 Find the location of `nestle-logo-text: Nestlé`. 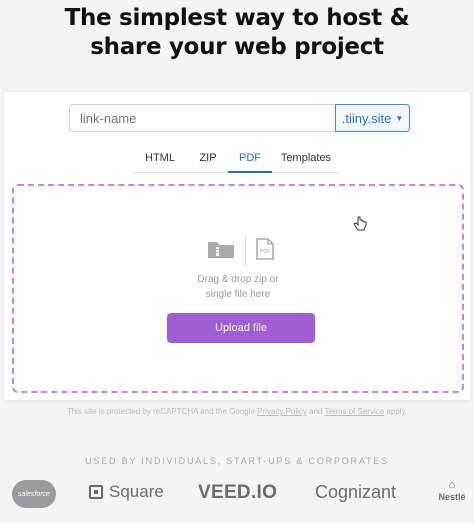

nestle-logo-text: Nestlé is located at coordinates (452, 497).